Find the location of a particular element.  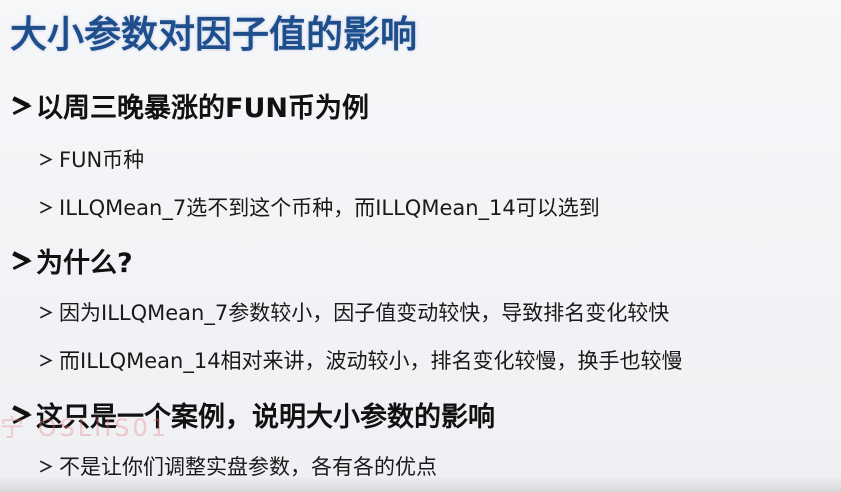

bullet-text: 以周三晚暴涨的FUN币为例 is located at coordinates (202, 108).